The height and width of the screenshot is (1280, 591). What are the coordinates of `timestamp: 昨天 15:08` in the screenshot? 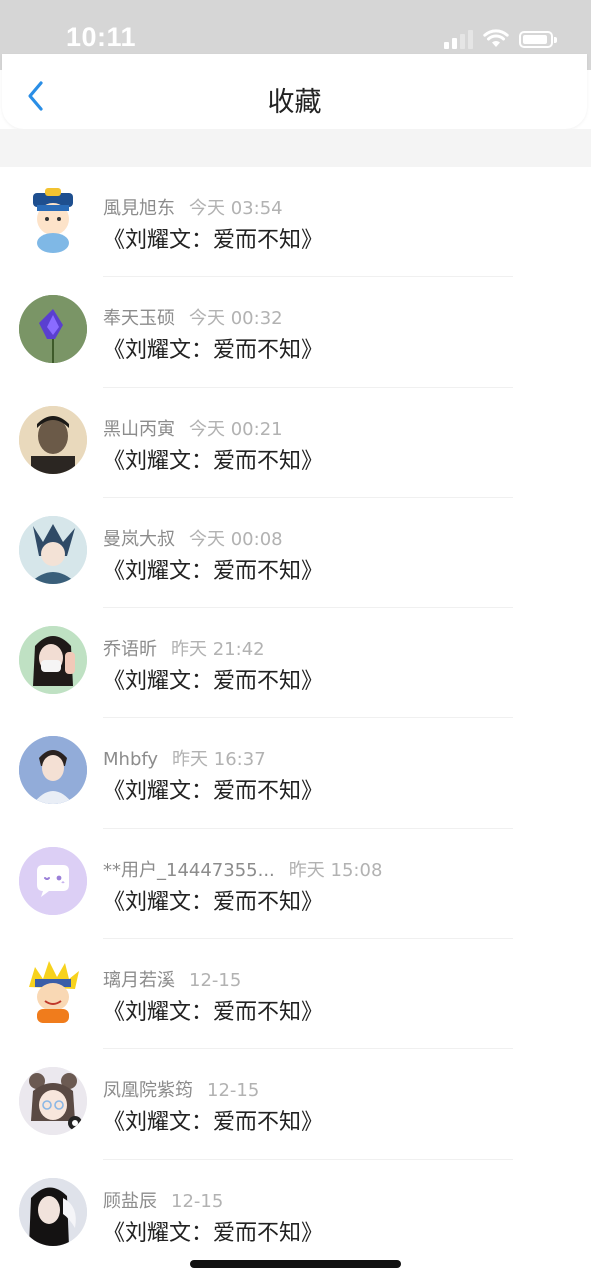 It's located at (335, 870).